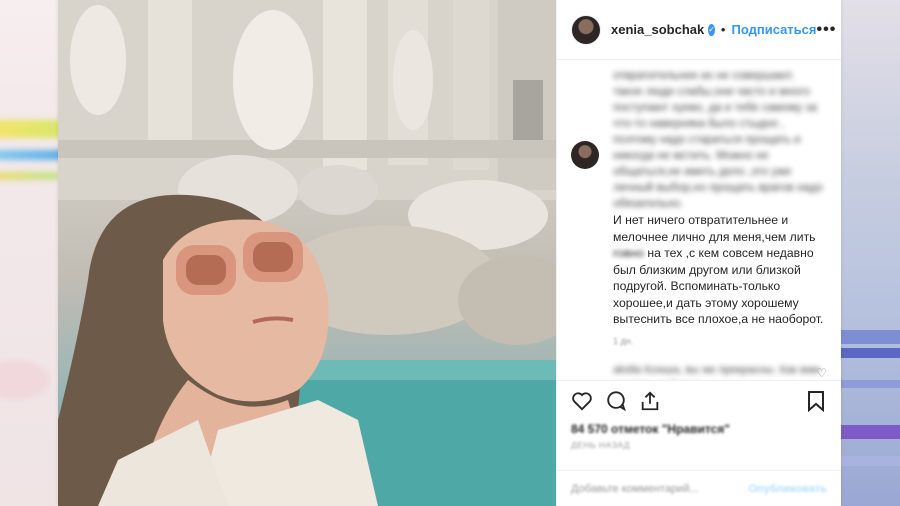  I want to click on follow-button: Подписаться, so click(773, 29).